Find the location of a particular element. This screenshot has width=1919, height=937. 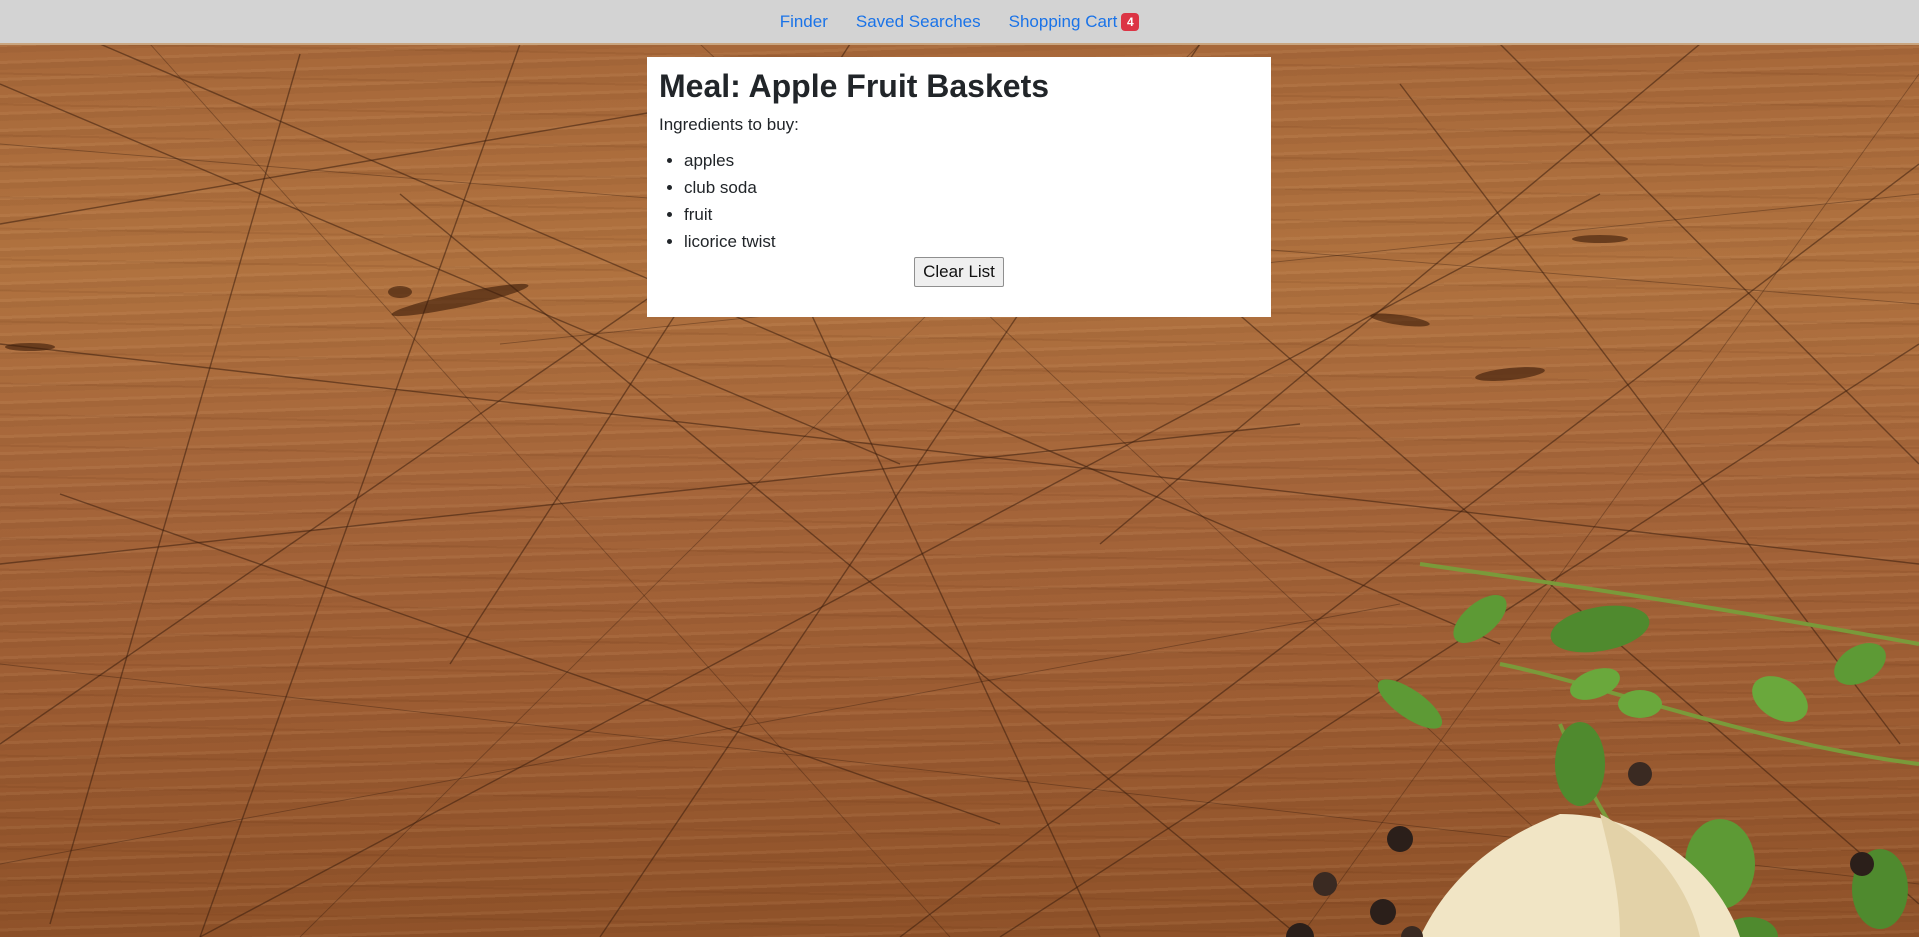

herb-garnish is located at coordinates (1602, 749).